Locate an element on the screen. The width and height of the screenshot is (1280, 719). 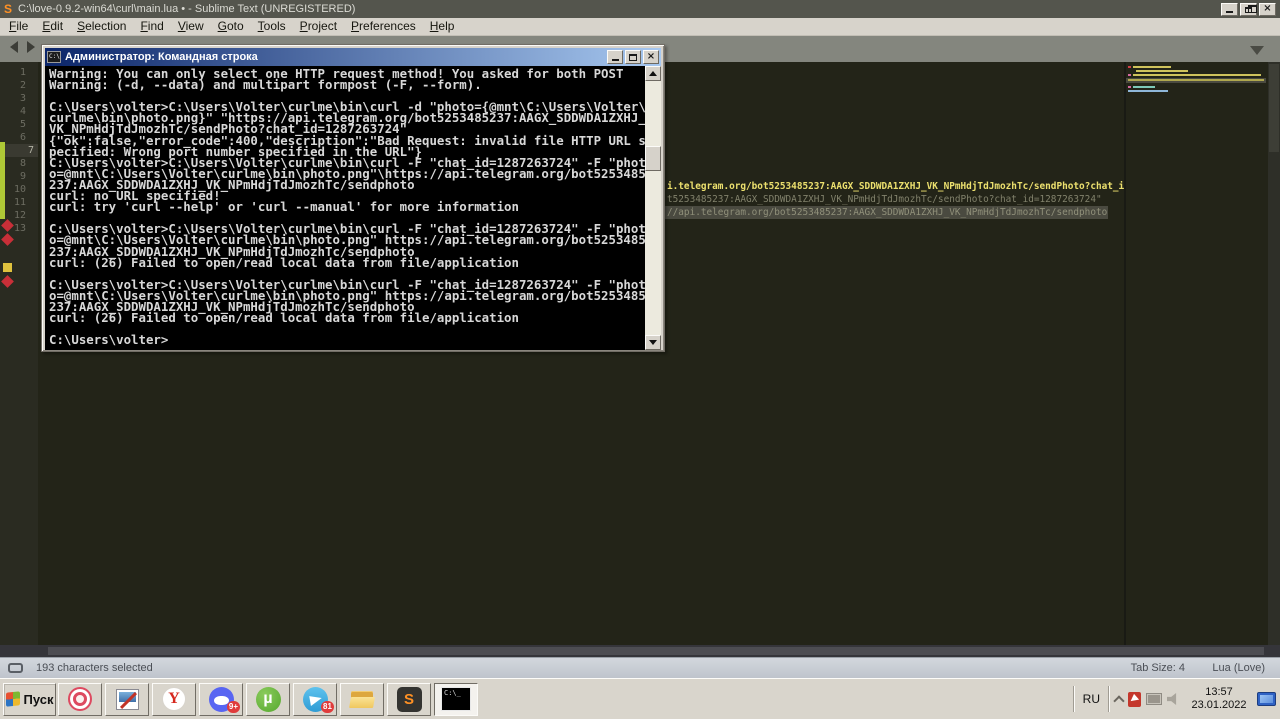
scroll-up-button is located at coordinates (653, 73).